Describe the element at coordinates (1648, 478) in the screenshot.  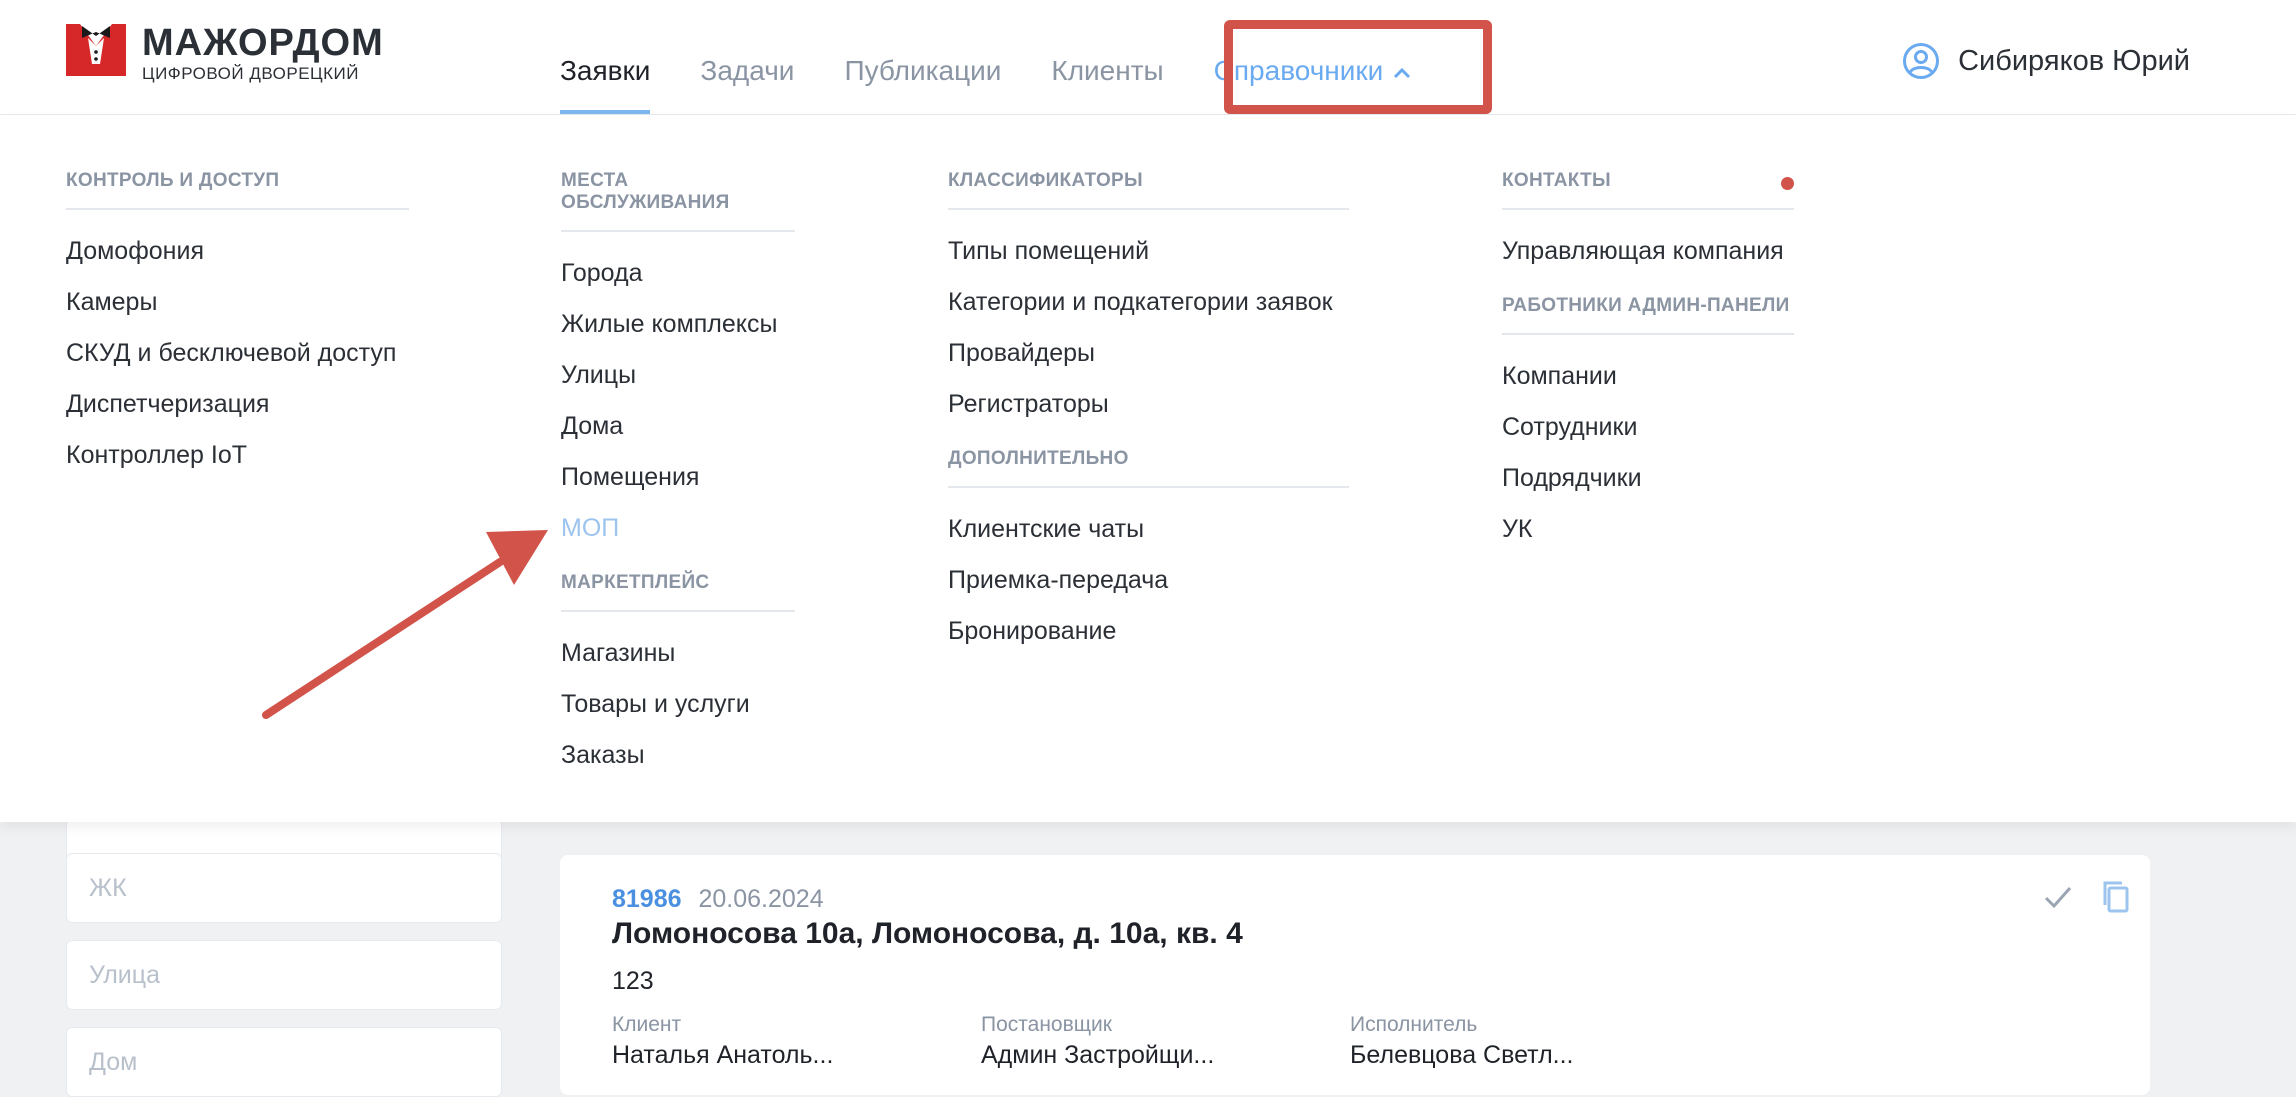
I see `menu-item-contractors: Подрядчики` at that location.